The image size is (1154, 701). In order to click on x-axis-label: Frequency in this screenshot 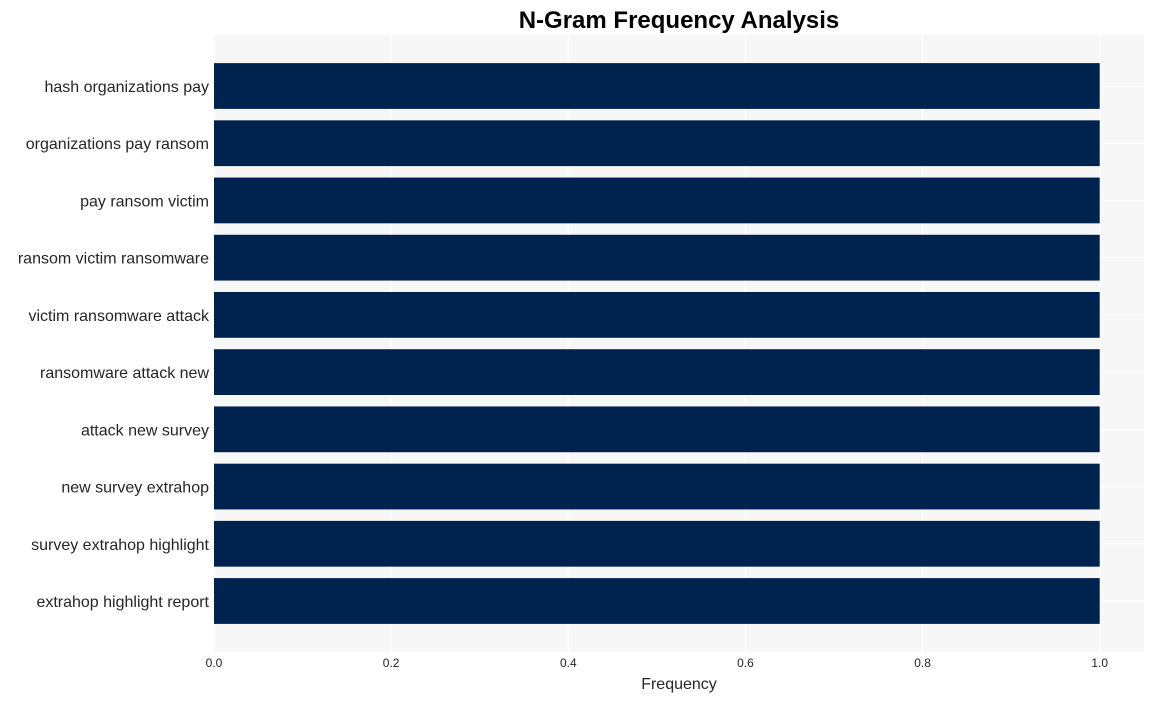, I will do `click(679, 684)`.